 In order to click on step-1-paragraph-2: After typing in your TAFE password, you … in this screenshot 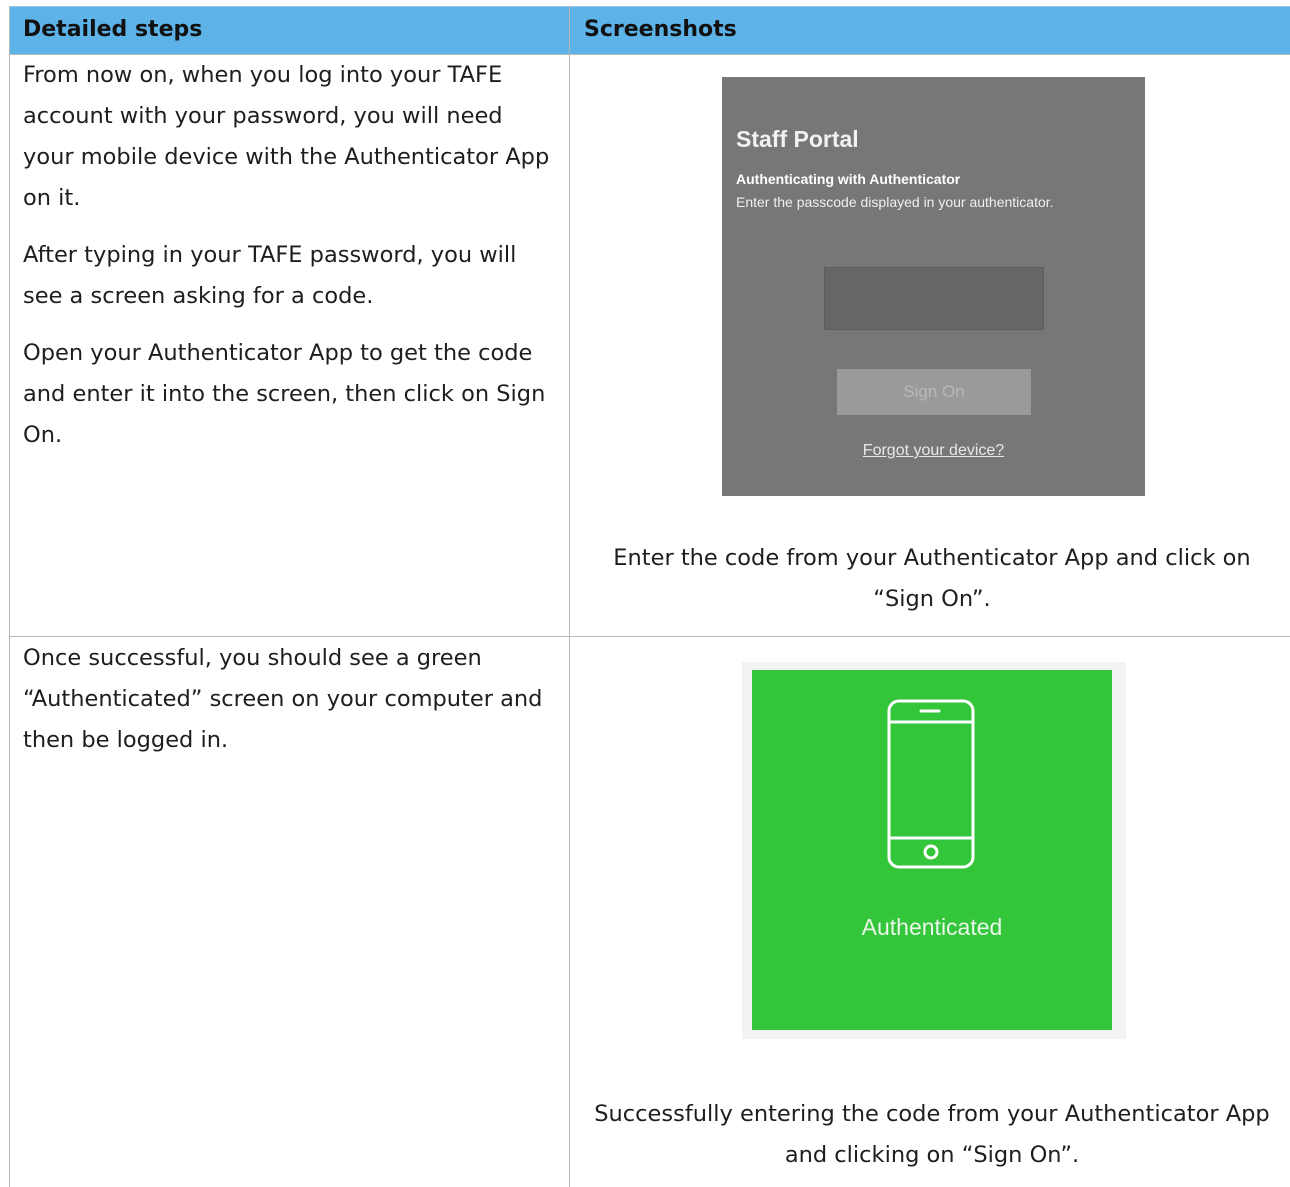, I will do `click(270, 275)`.